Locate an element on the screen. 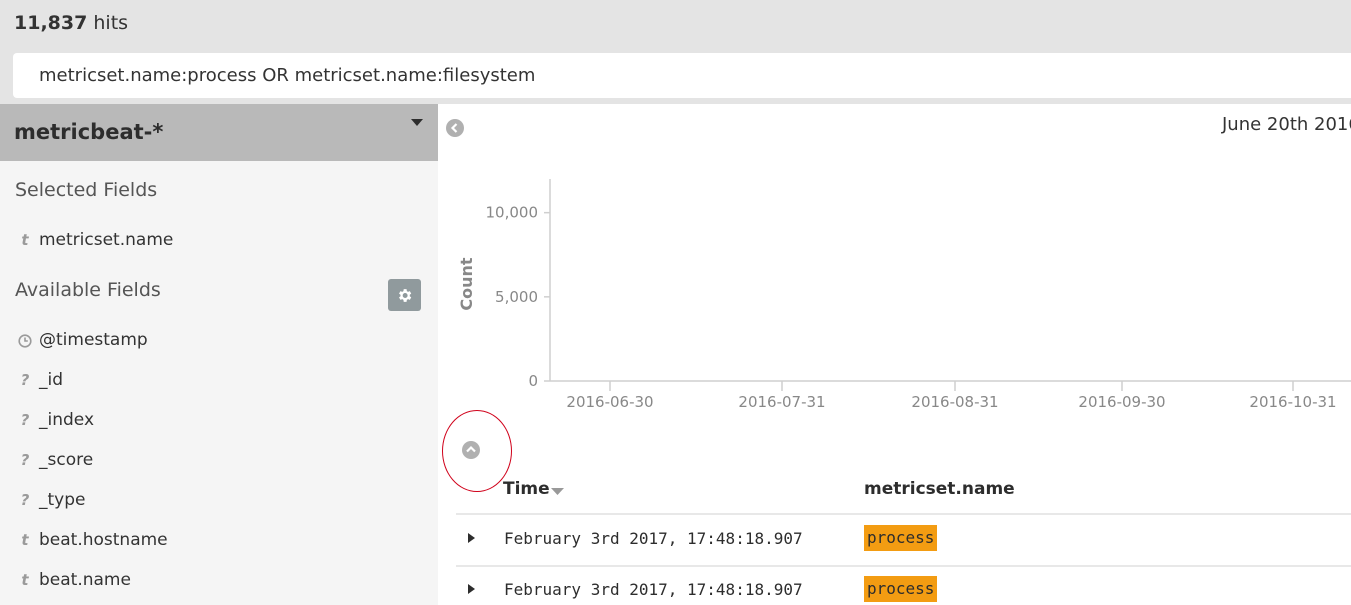 This screenshot has width=1351, height=605. x-tick-label: 2016-10-31 is located at coordinates (1292, 402).